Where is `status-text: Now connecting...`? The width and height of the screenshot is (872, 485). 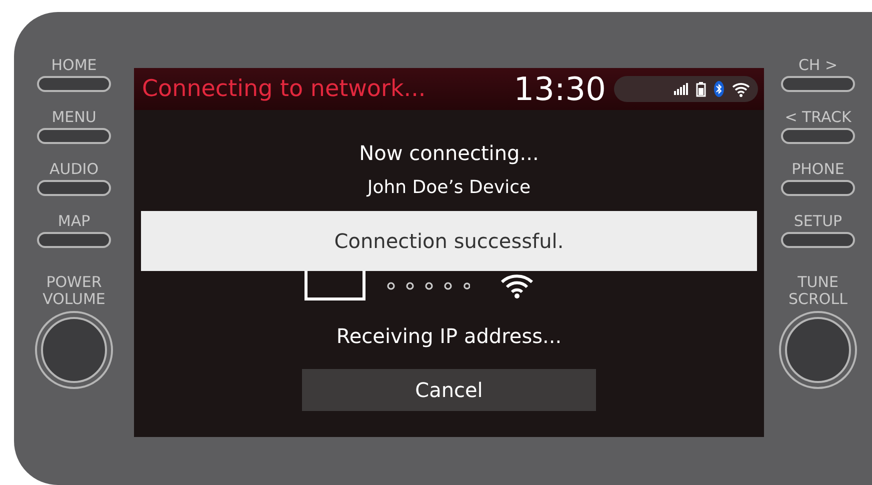 status-text: Now connecting... is located at coordinates (449, 153).